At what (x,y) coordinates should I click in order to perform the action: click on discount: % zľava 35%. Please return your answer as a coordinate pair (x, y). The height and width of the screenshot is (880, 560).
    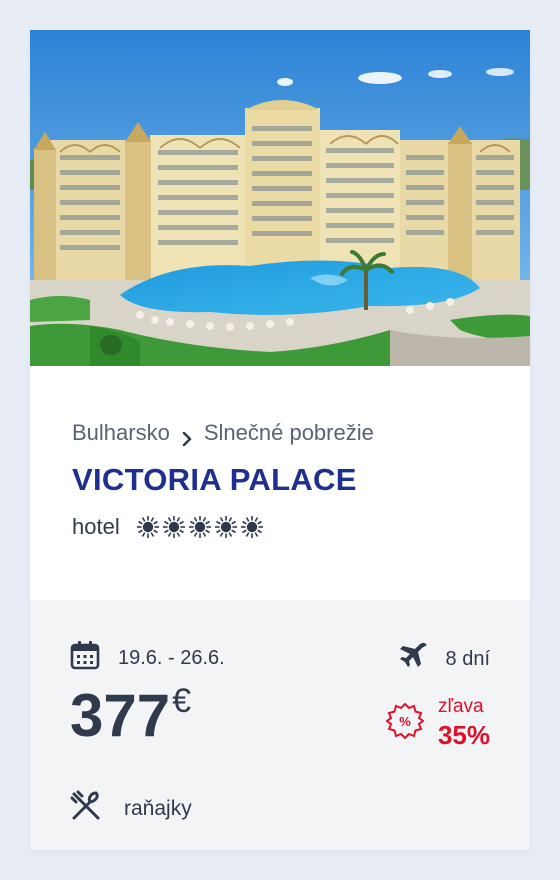
    Looking at the image, I should click on (437, 723).